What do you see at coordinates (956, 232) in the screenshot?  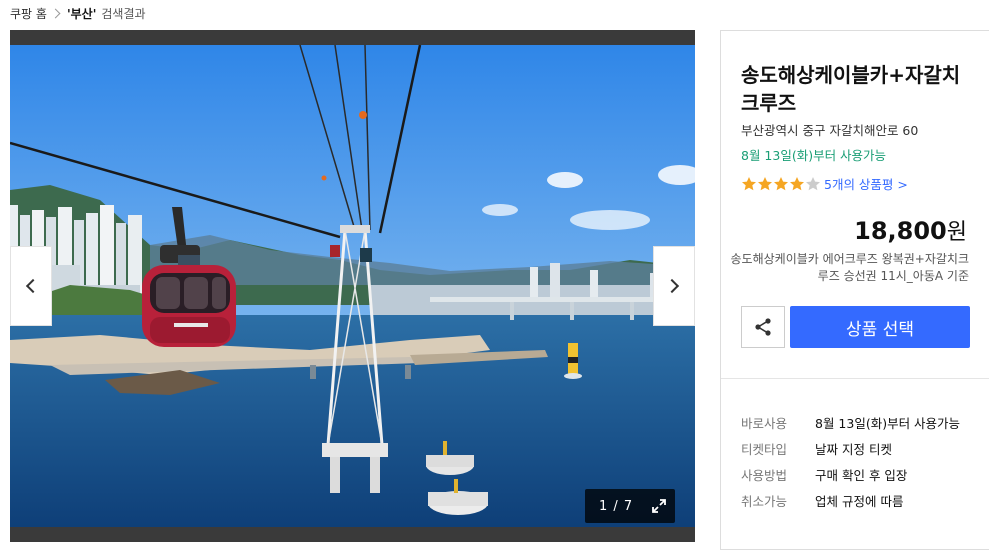 I see `price-unit: 원` at bounding box center [956, 232].